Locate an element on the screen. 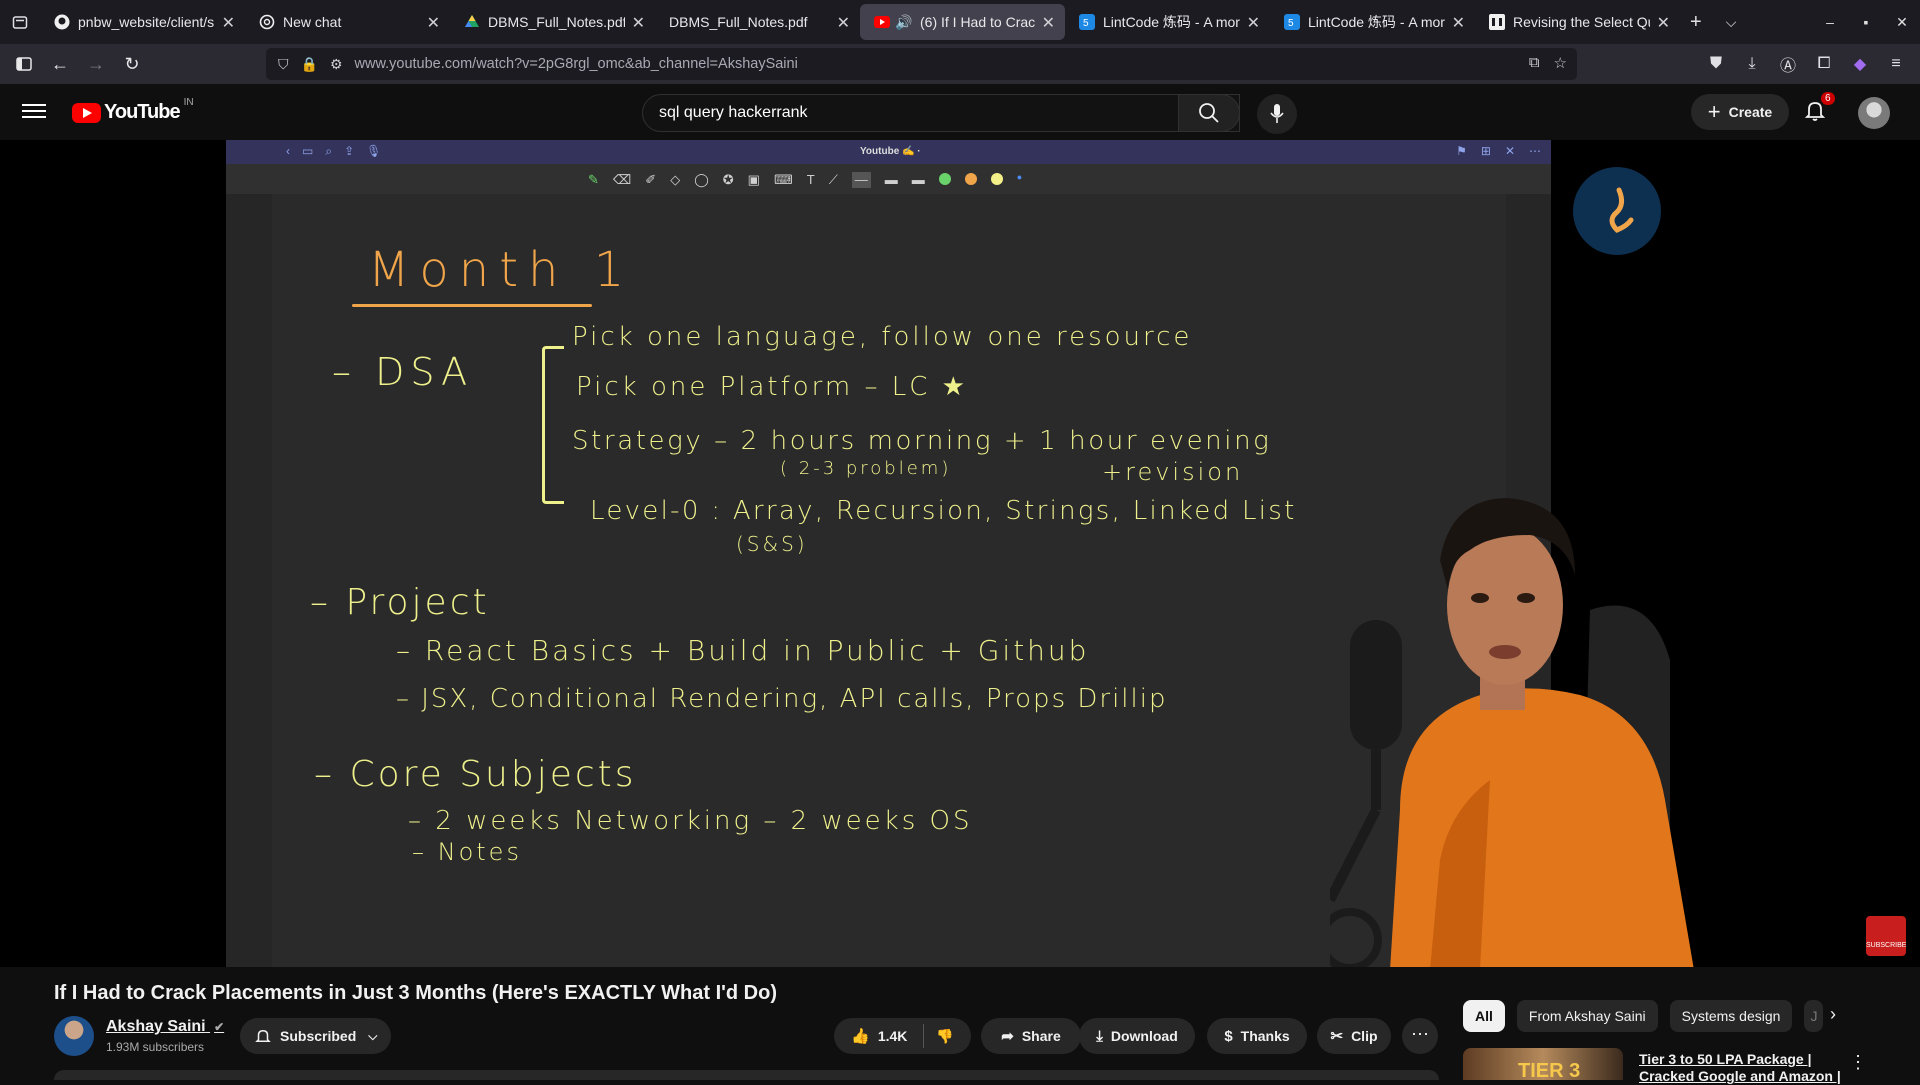  subscribed-button: Subscribed ⌵ is located at coordinates (315, 1036).